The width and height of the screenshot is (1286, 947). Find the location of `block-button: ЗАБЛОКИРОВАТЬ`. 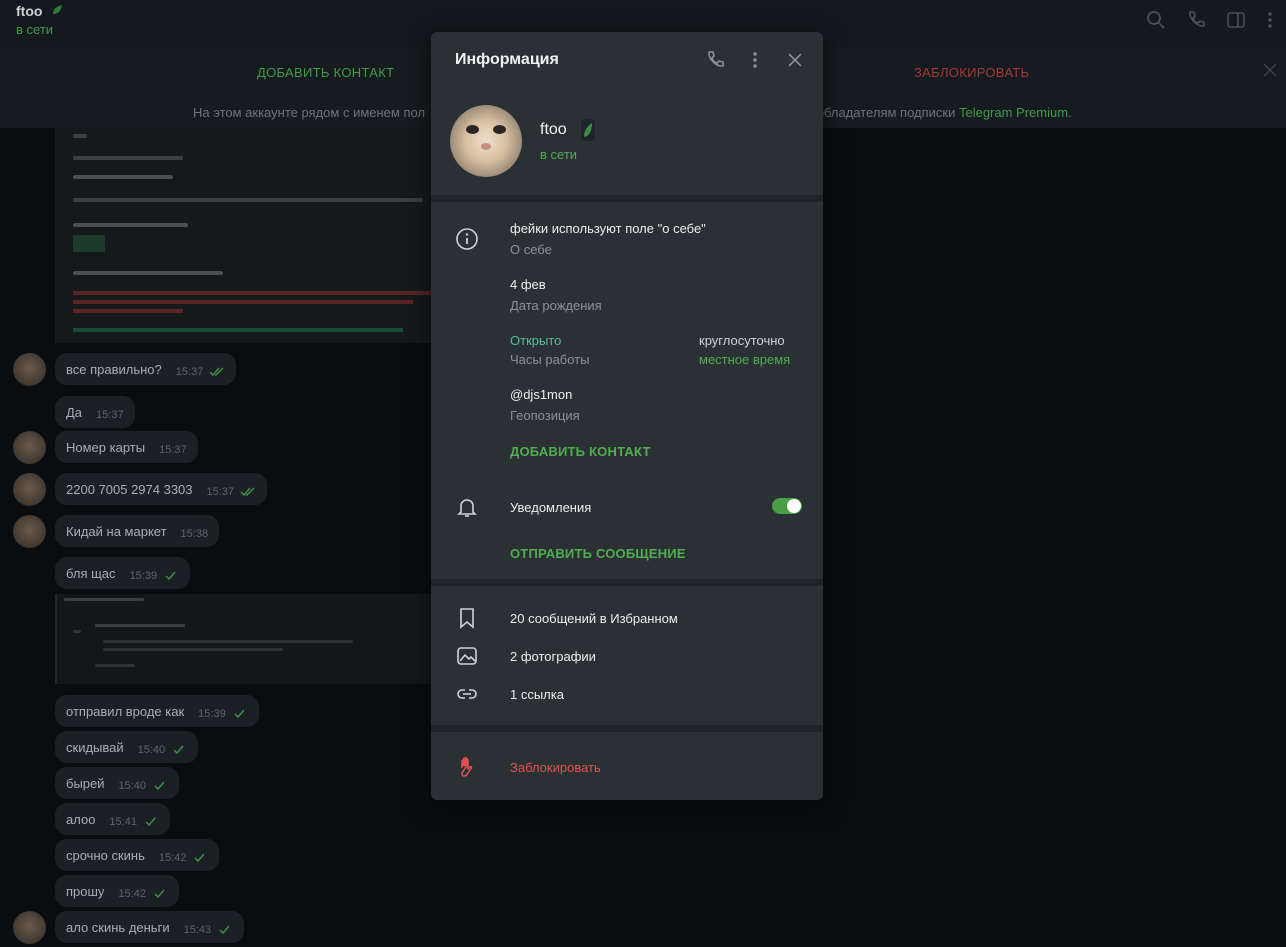

block-button: ЗАБЛОКИРОВАТЬ is located at coordinates (971, 72).